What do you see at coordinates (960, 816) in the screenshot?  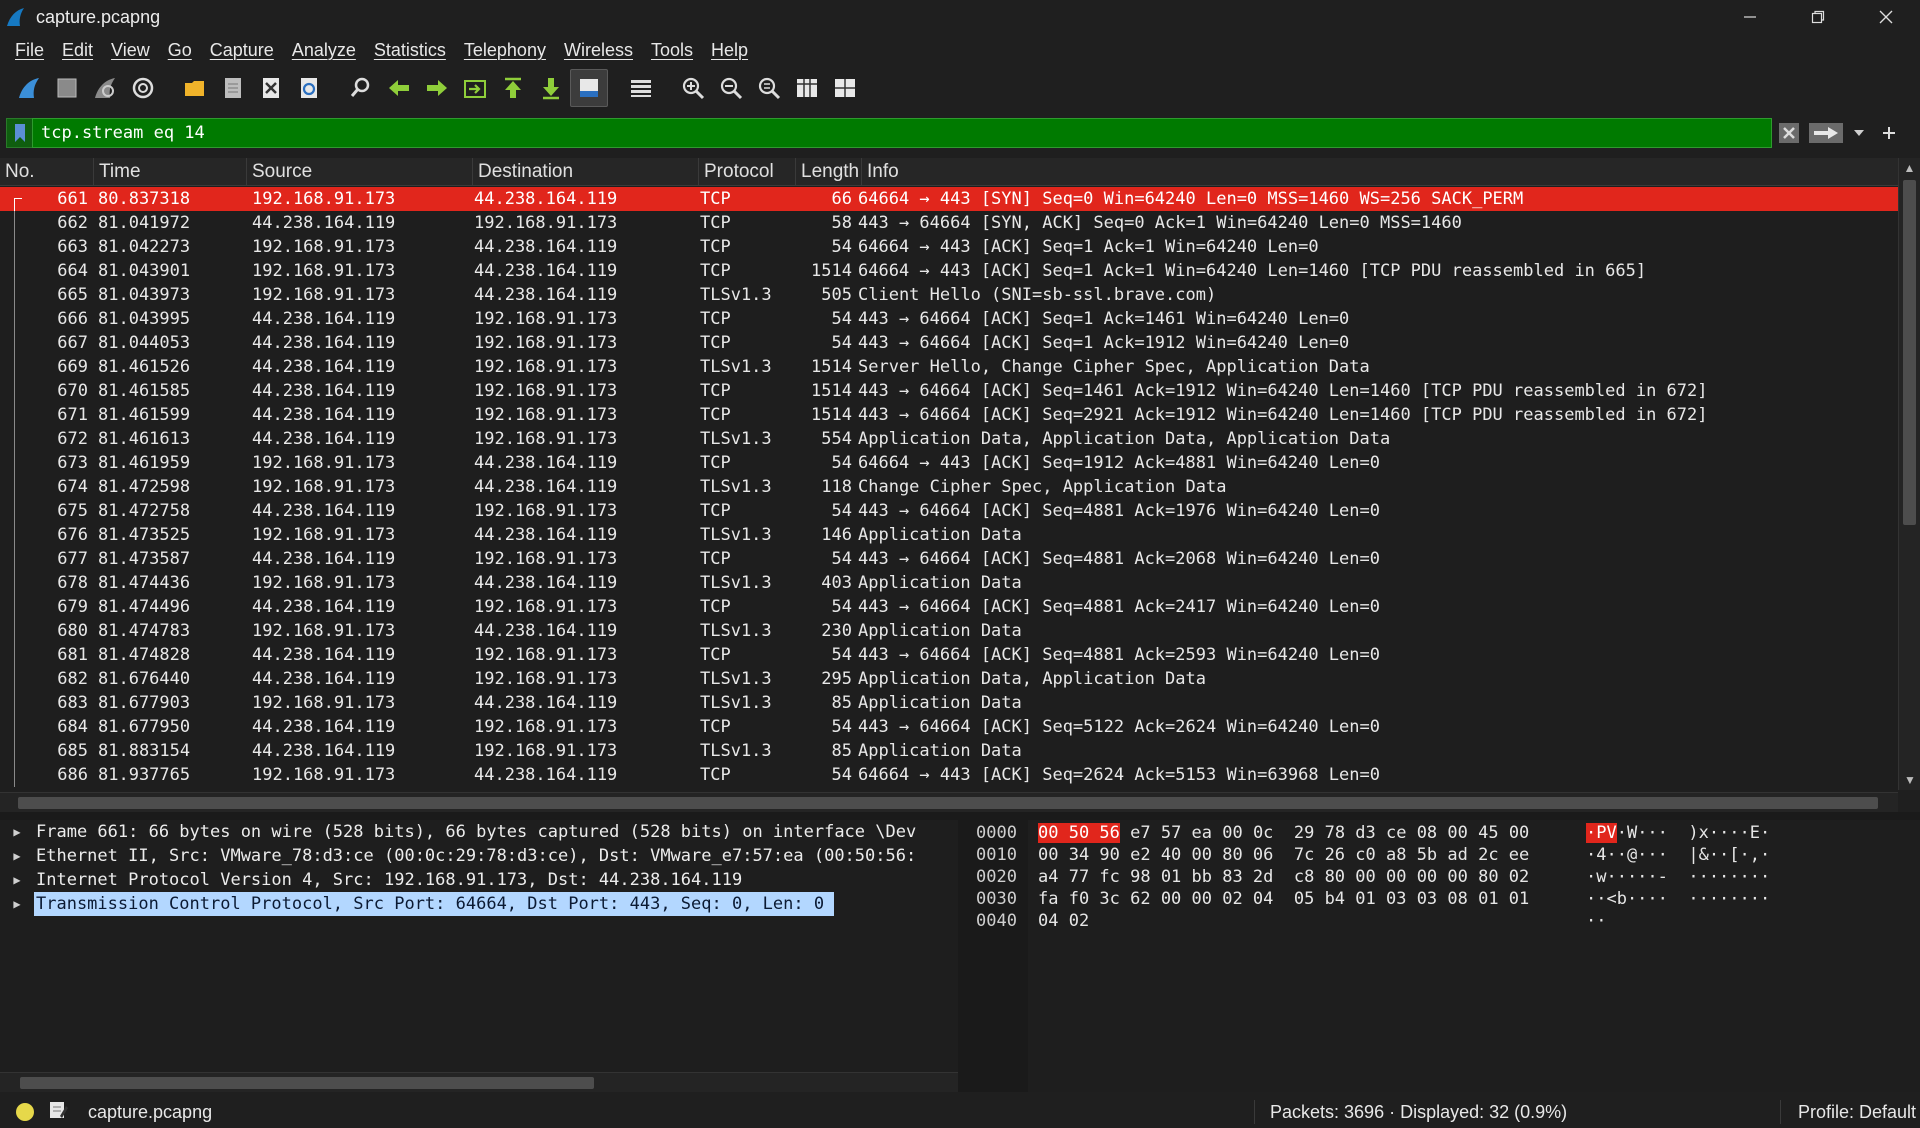 I see `pane-splitter-horizontal` at bounding box center [960, 816].